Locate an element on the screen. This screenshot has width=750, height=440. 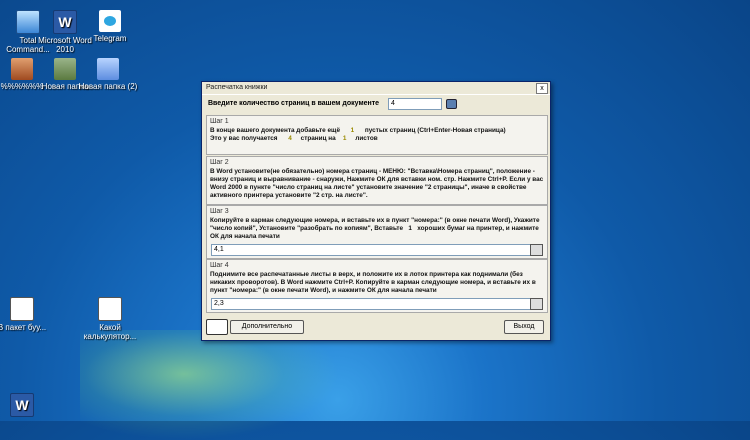
good-sheets-count: 1 is located at coordinates (410, 228).